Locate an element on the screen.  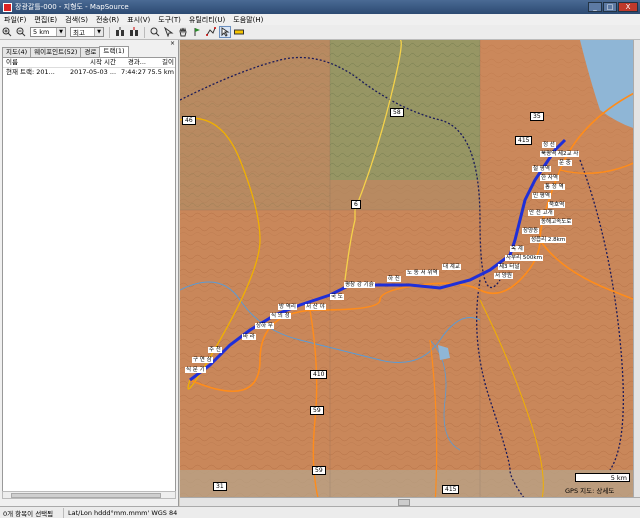
tab-routes: 경로 is located at coordinates (90, 52).